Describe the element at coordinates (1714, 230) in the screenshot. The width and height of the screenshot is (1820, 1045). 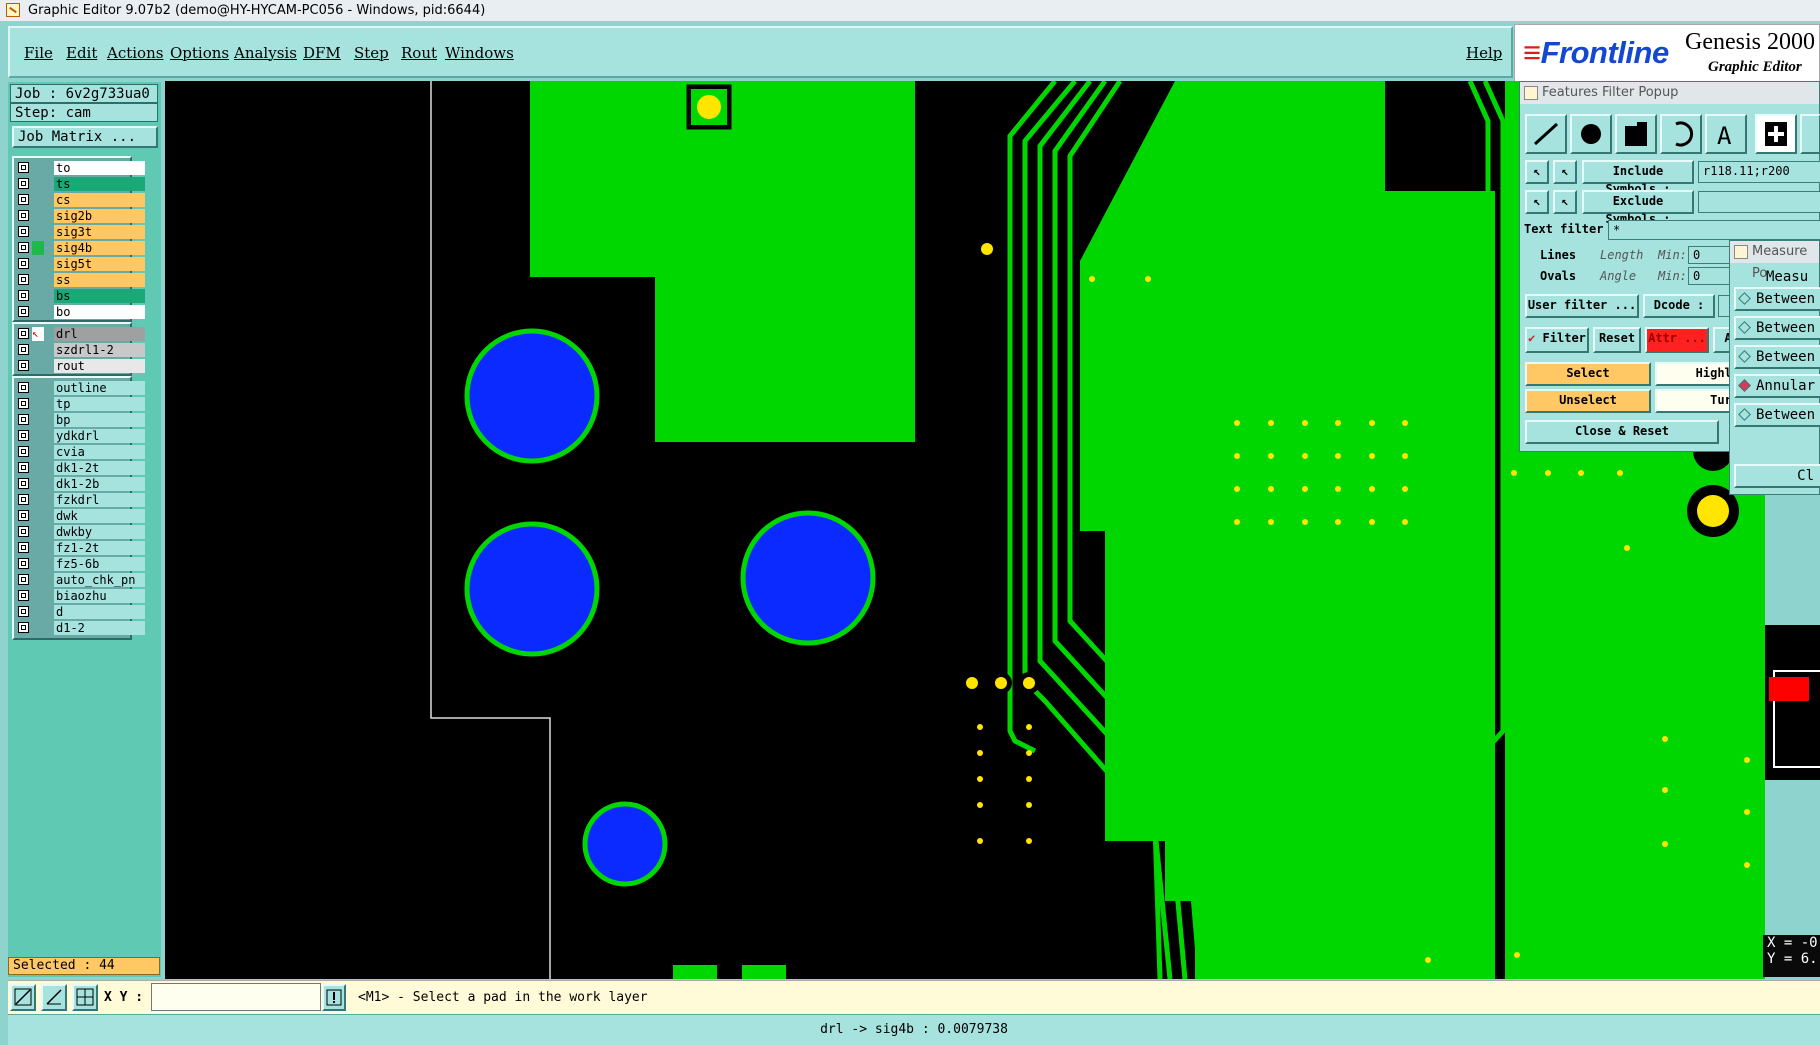
I see `text-filter-field: *` at that location.